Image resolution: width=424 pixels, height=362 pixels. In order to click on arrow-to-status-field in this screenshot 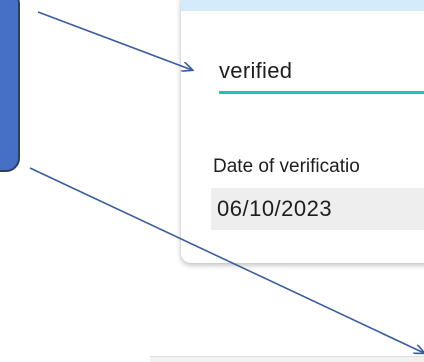, I will do `click(114, 40)`.